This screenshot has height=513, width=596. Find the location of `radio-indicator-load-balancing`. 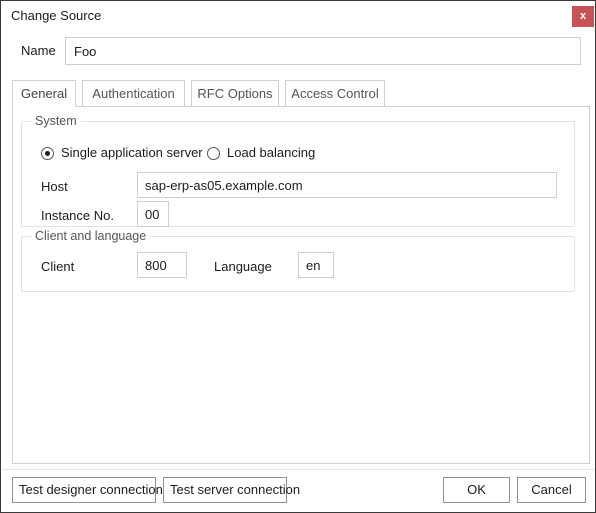

radio-indicator-load-balancing is located at coordinates (213, 153).